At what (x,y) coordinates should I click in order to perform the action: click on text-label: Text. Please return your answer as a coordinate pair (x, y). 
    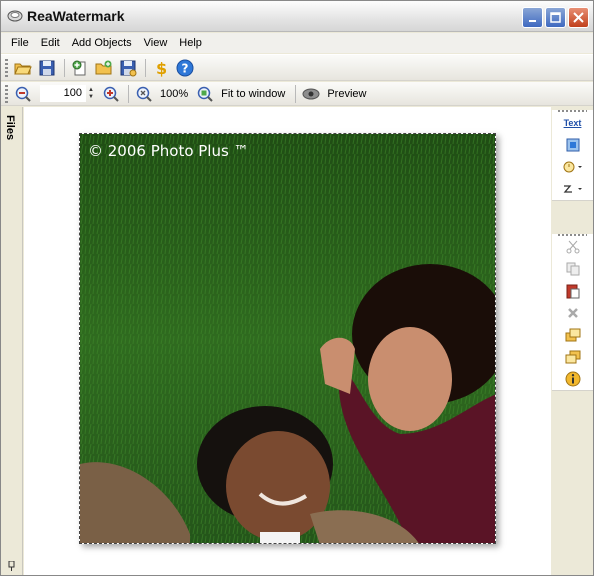
    Looking at the image, I should click on (572, 123).